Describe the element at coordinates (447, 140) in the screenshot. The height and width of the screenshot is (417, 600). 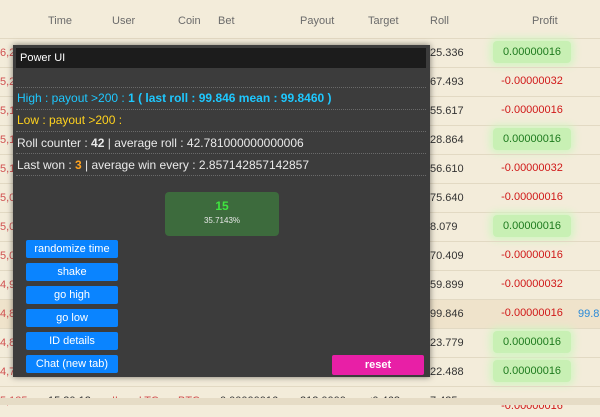
I see `row-roll: 28.864` at that location.